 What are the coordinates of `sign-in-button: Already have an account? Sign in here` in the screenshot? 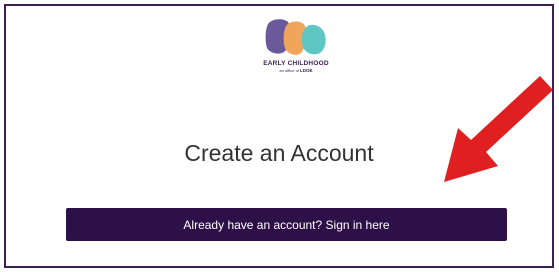 It's located at (286, 224).